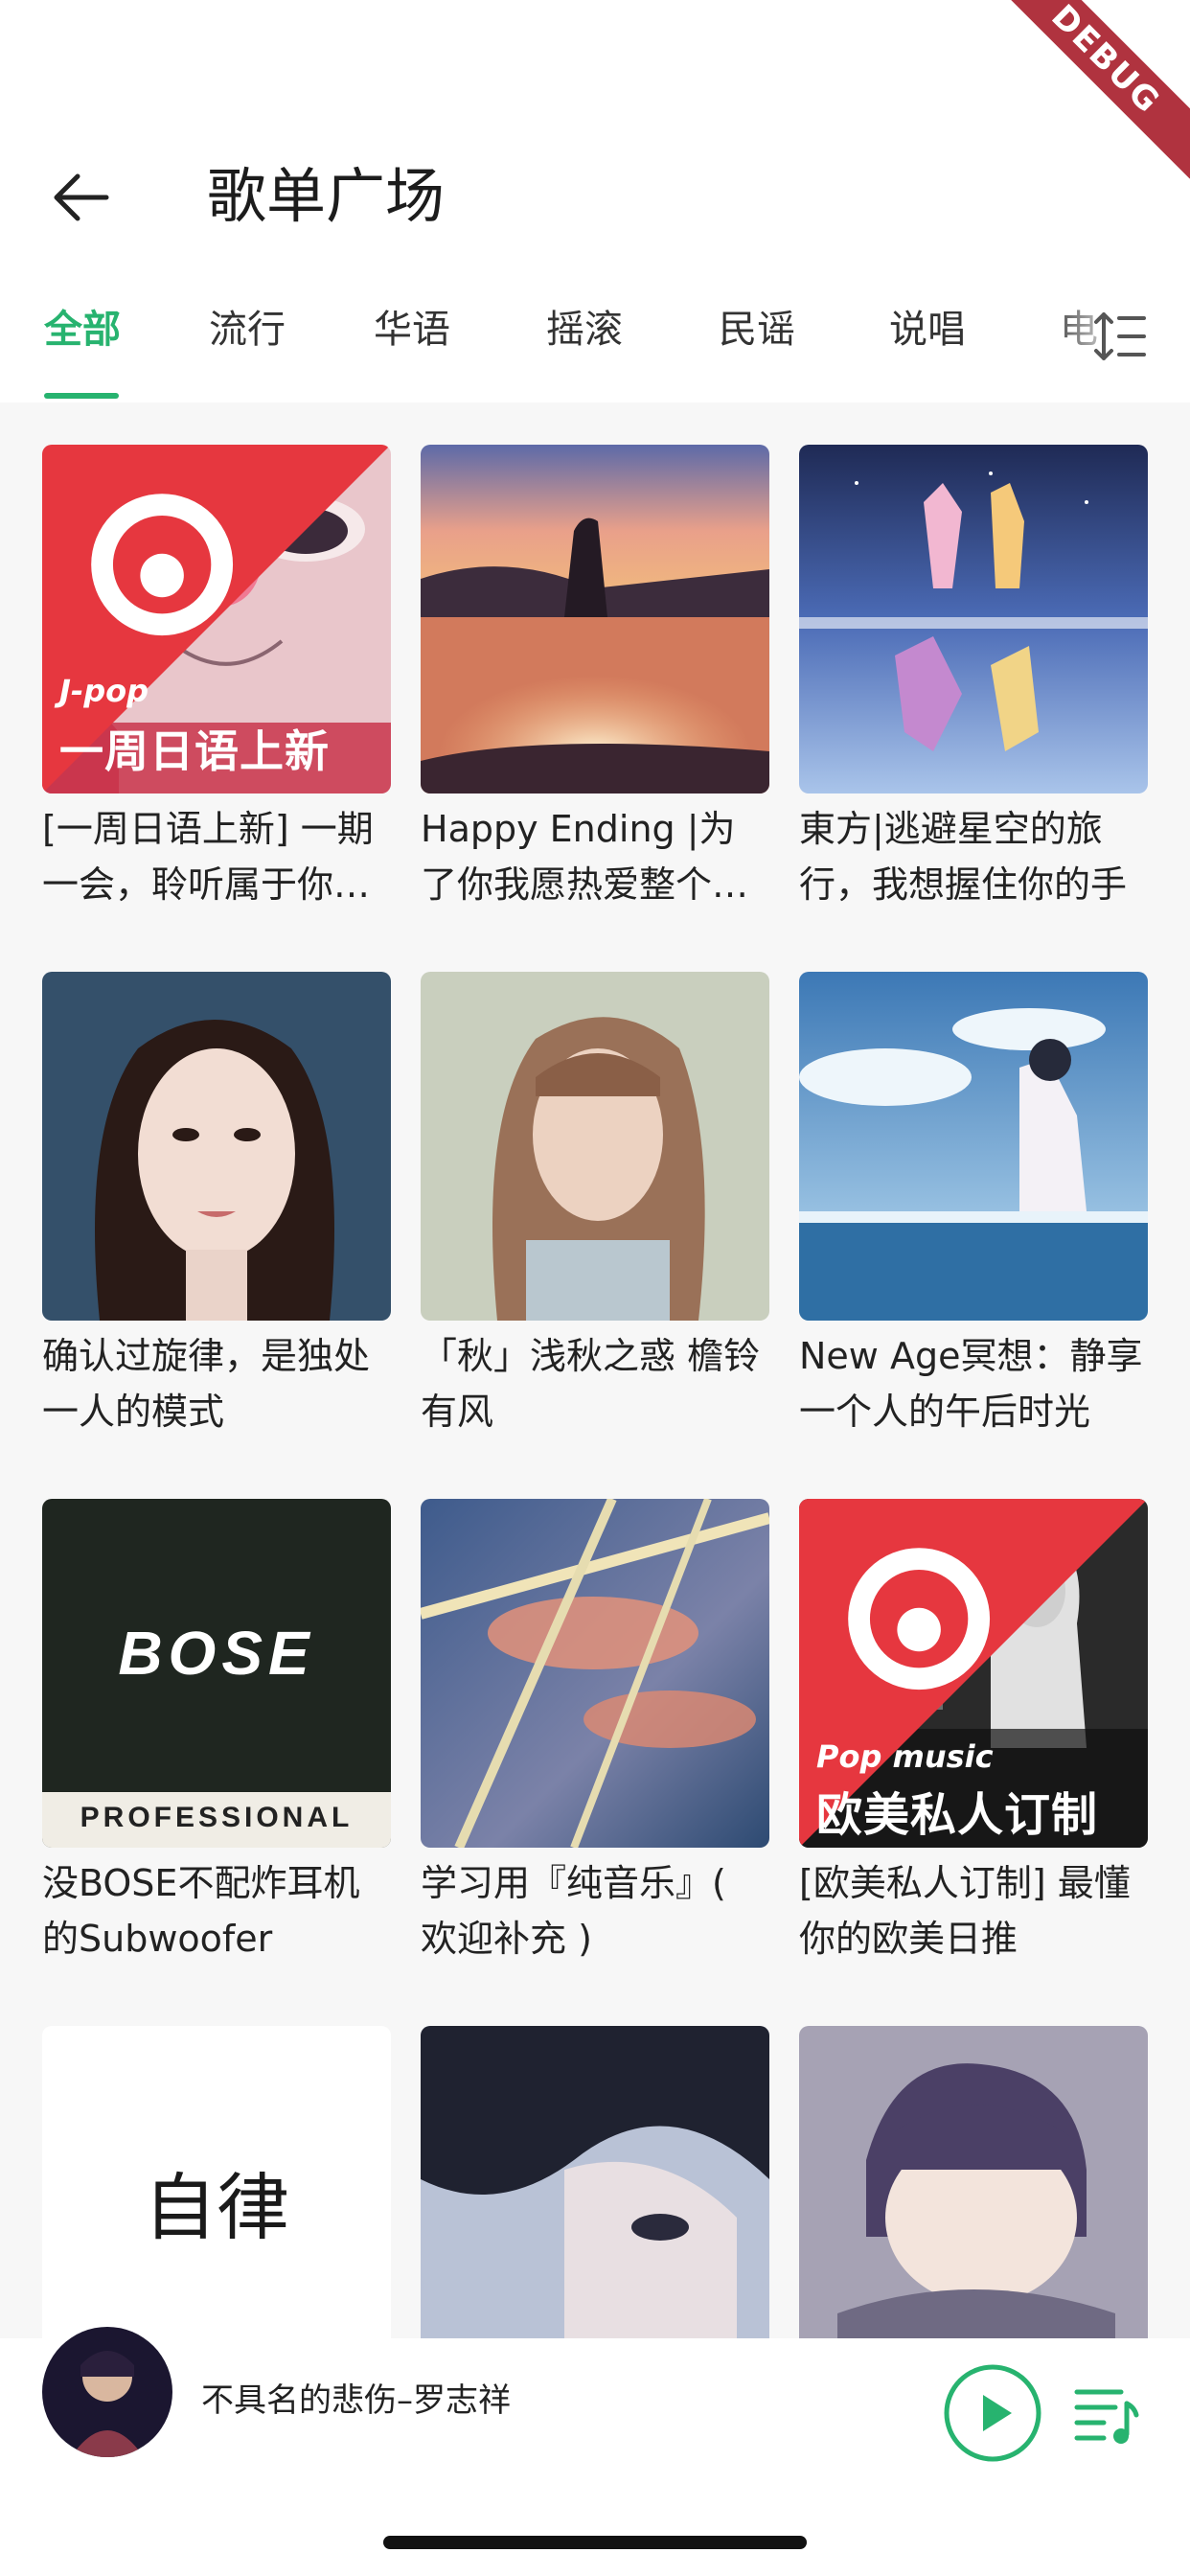 This screenshot has height=2576, width=1190. Describe the element at coordinates (217, 619) in the screenshot. I see `playlist-cover: J-pop 一周日语上新` at that location.